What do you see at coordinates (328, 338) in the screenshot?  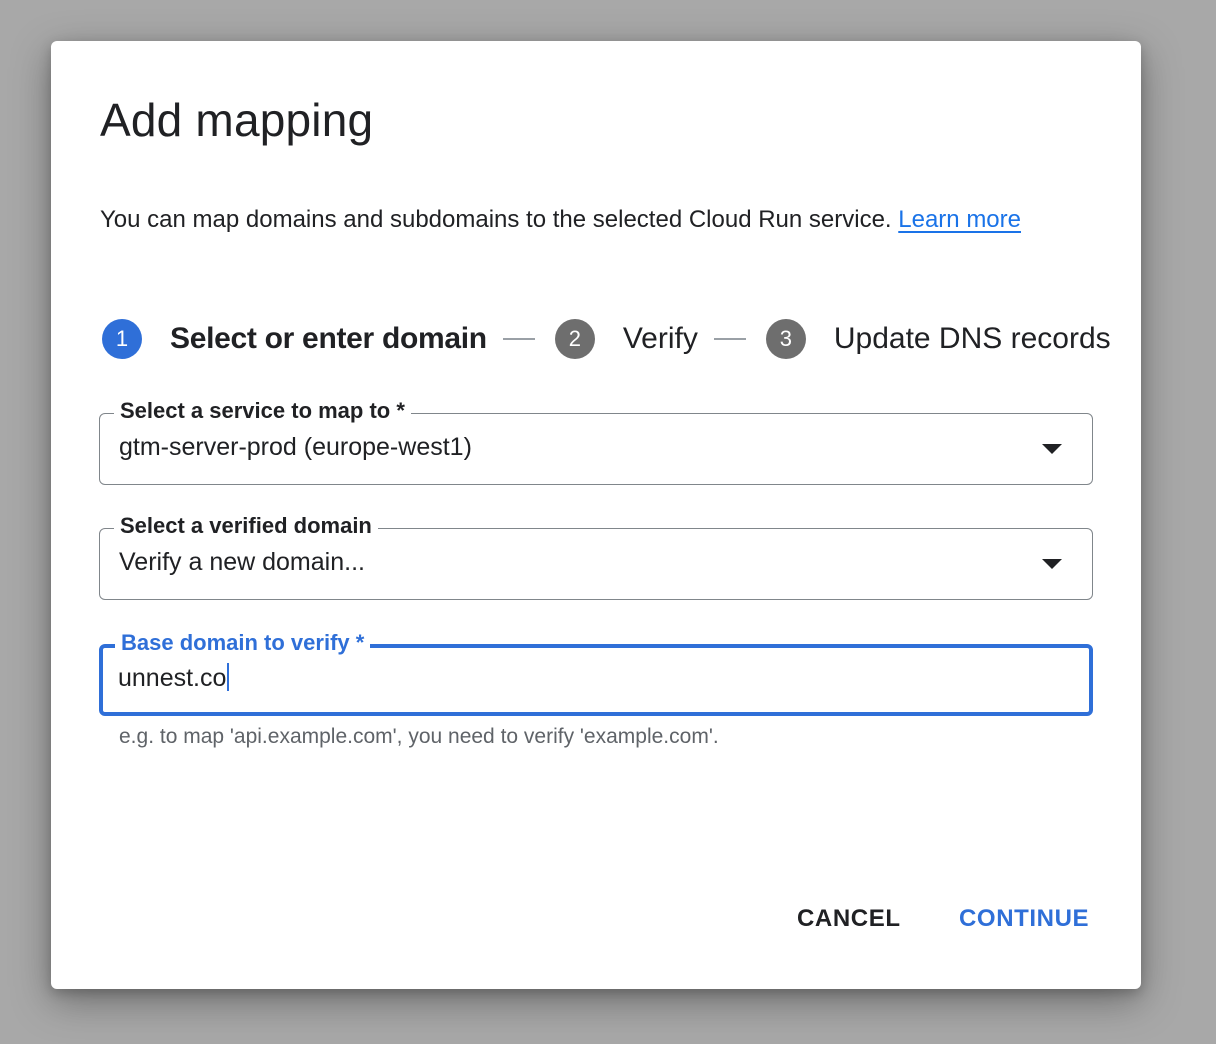 I see `step-1-label: Select or enter domain` at bounding box center [328, 338].